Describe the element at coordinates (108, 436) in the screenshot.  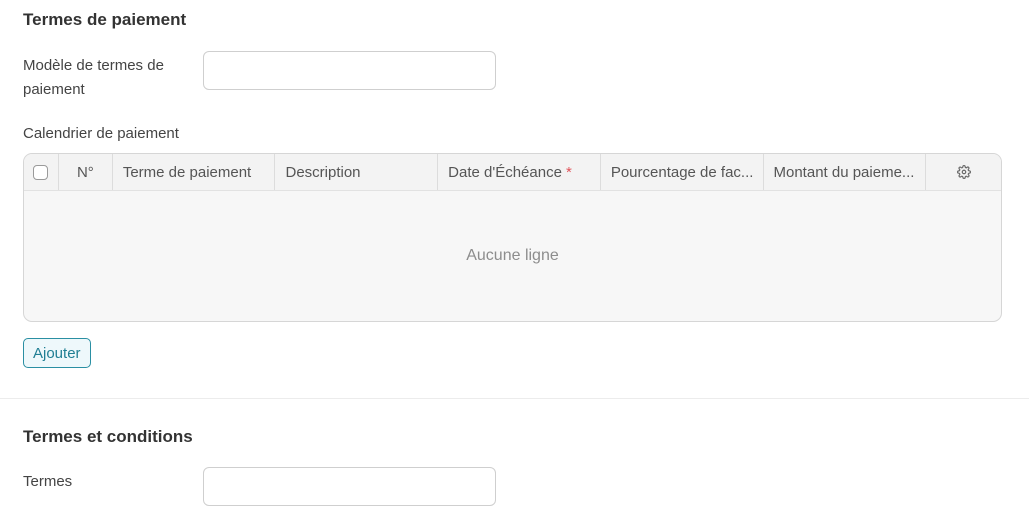
I see `section-title-terms-conditions: Termes et conditions` at that location.